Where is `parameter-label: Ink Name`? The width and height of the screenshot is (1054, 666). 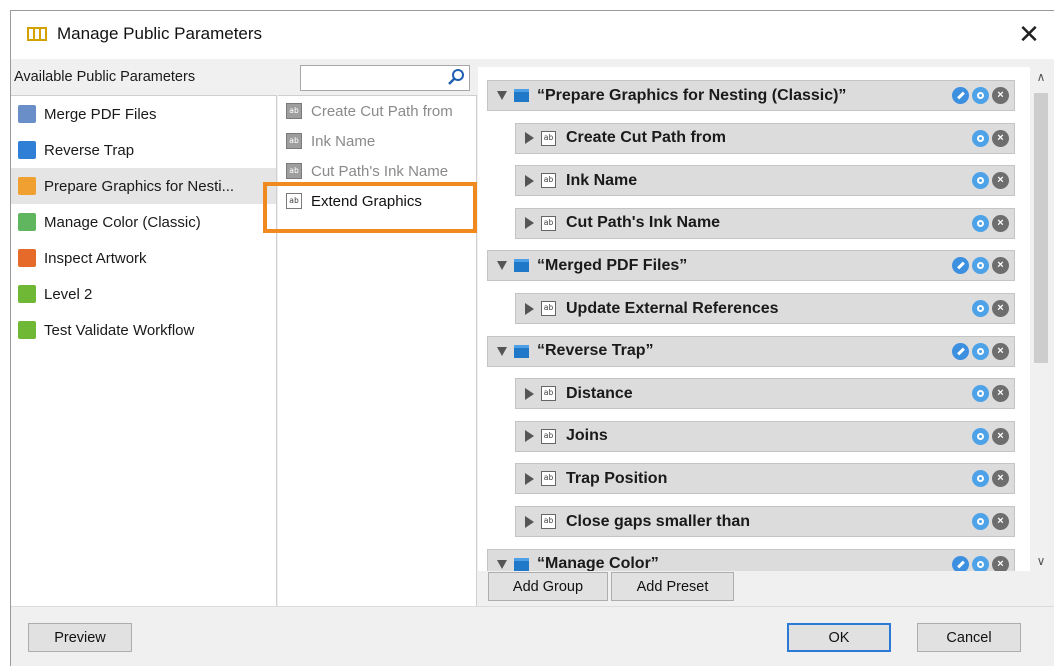 parameter-label: Ink Name is located at coordinates (602, 180).